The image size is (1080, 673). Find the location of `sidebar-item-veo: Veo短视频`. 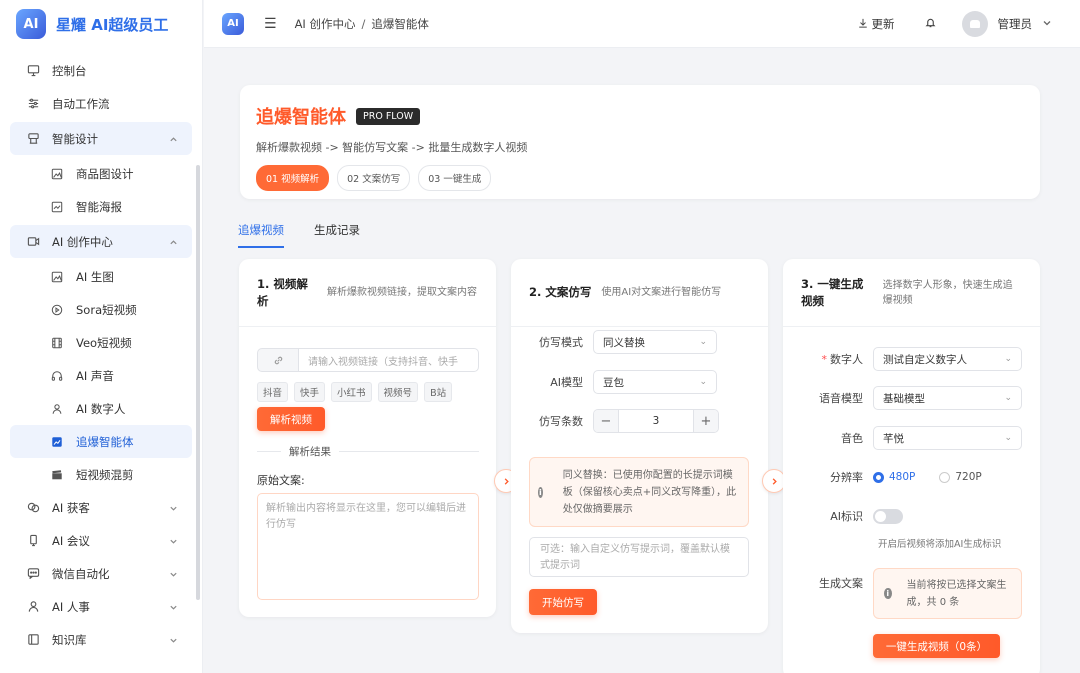

sidebar-item-veo: Veo短视频 is located at coordinates (101, 342).